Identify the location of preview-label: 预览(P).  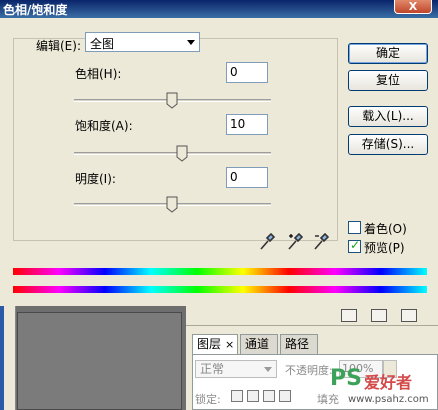
(384, 248).